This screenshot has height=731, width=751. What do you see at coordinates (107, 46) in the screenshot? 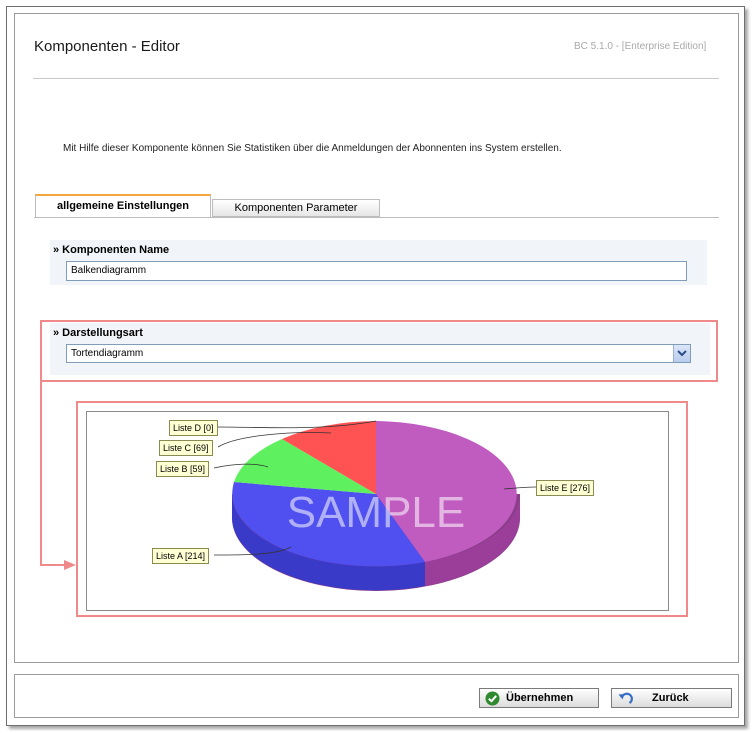
I see `page-title: Komponenten - Editor` at bounding box center [107, 46].